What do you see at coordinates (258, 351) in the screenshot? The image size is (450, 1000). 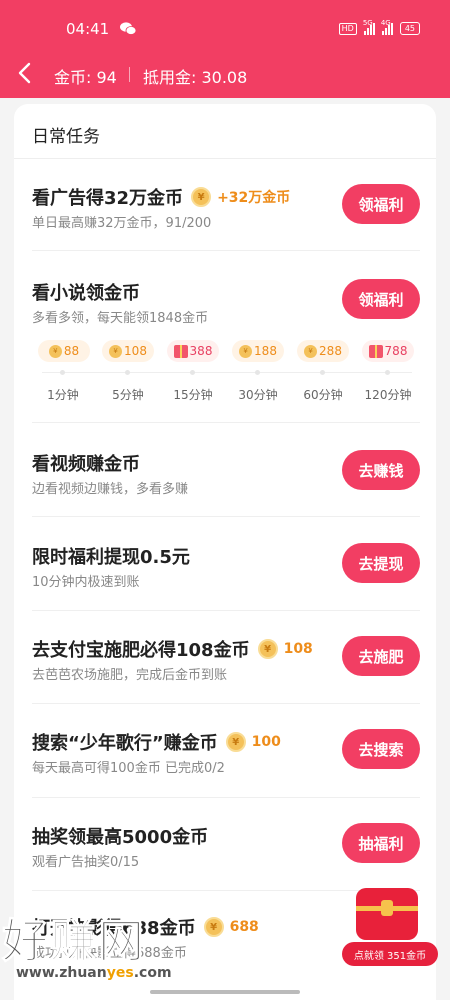 I see `timeline-reward: ¥188` at bounding box center [258, 351].